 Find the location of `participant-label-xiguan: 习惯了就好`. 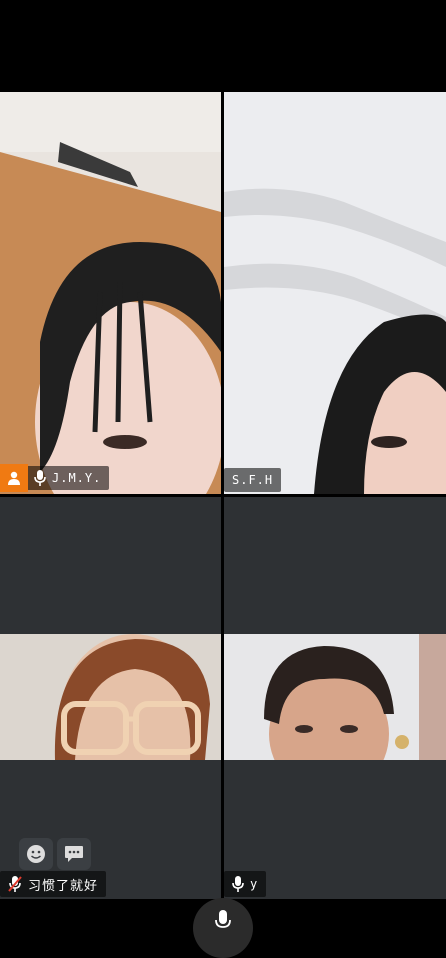

participant-label-xiguan: 习惯了就好 is located at coordinates (53, 884).